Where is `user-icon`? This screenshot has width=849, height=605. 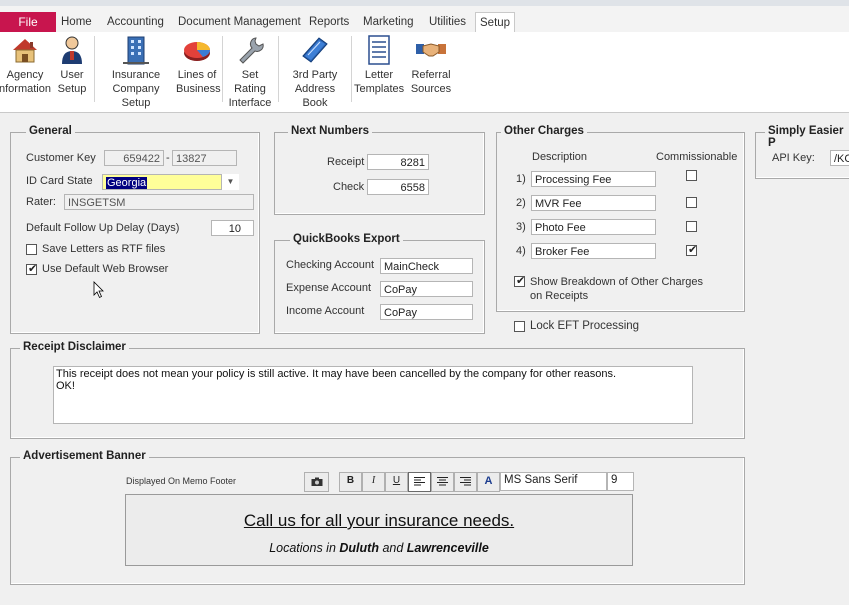
user-icon is located at coordinates (72, 50).